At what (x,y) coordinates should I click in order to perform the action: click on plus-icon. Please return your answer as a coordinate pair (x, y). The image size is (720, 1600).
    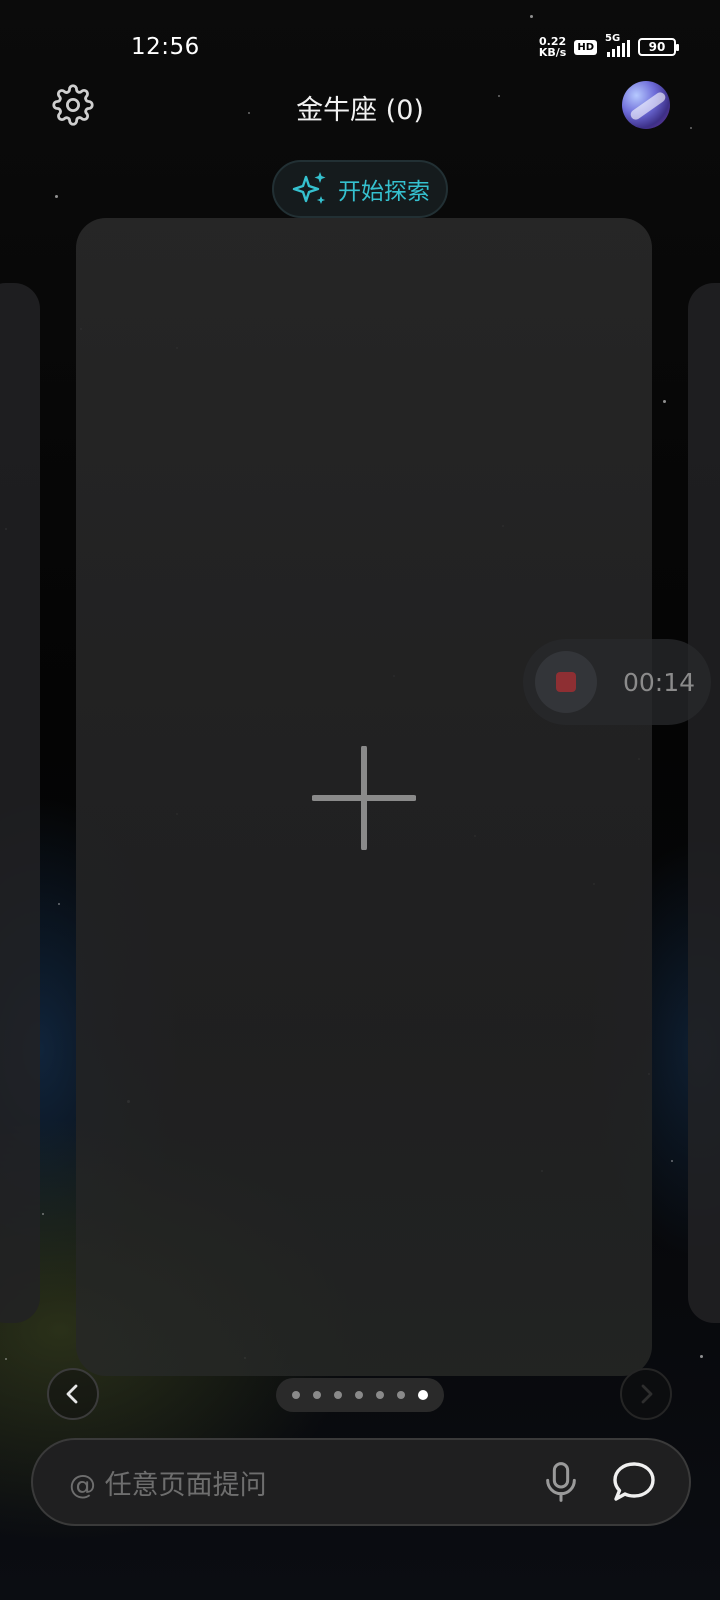
    Looking at the image, I should click on (364, 798).